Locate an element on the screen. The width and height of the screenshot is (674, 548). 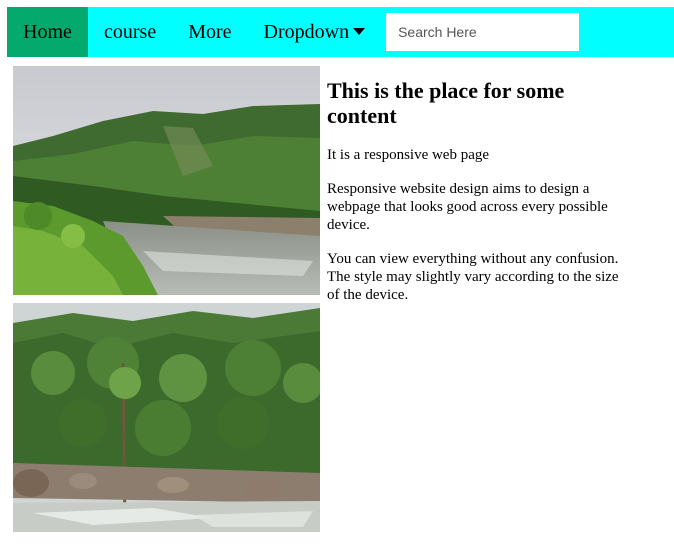
top-navbar: Home course More Dropdown is located at coordinates (340, 32).